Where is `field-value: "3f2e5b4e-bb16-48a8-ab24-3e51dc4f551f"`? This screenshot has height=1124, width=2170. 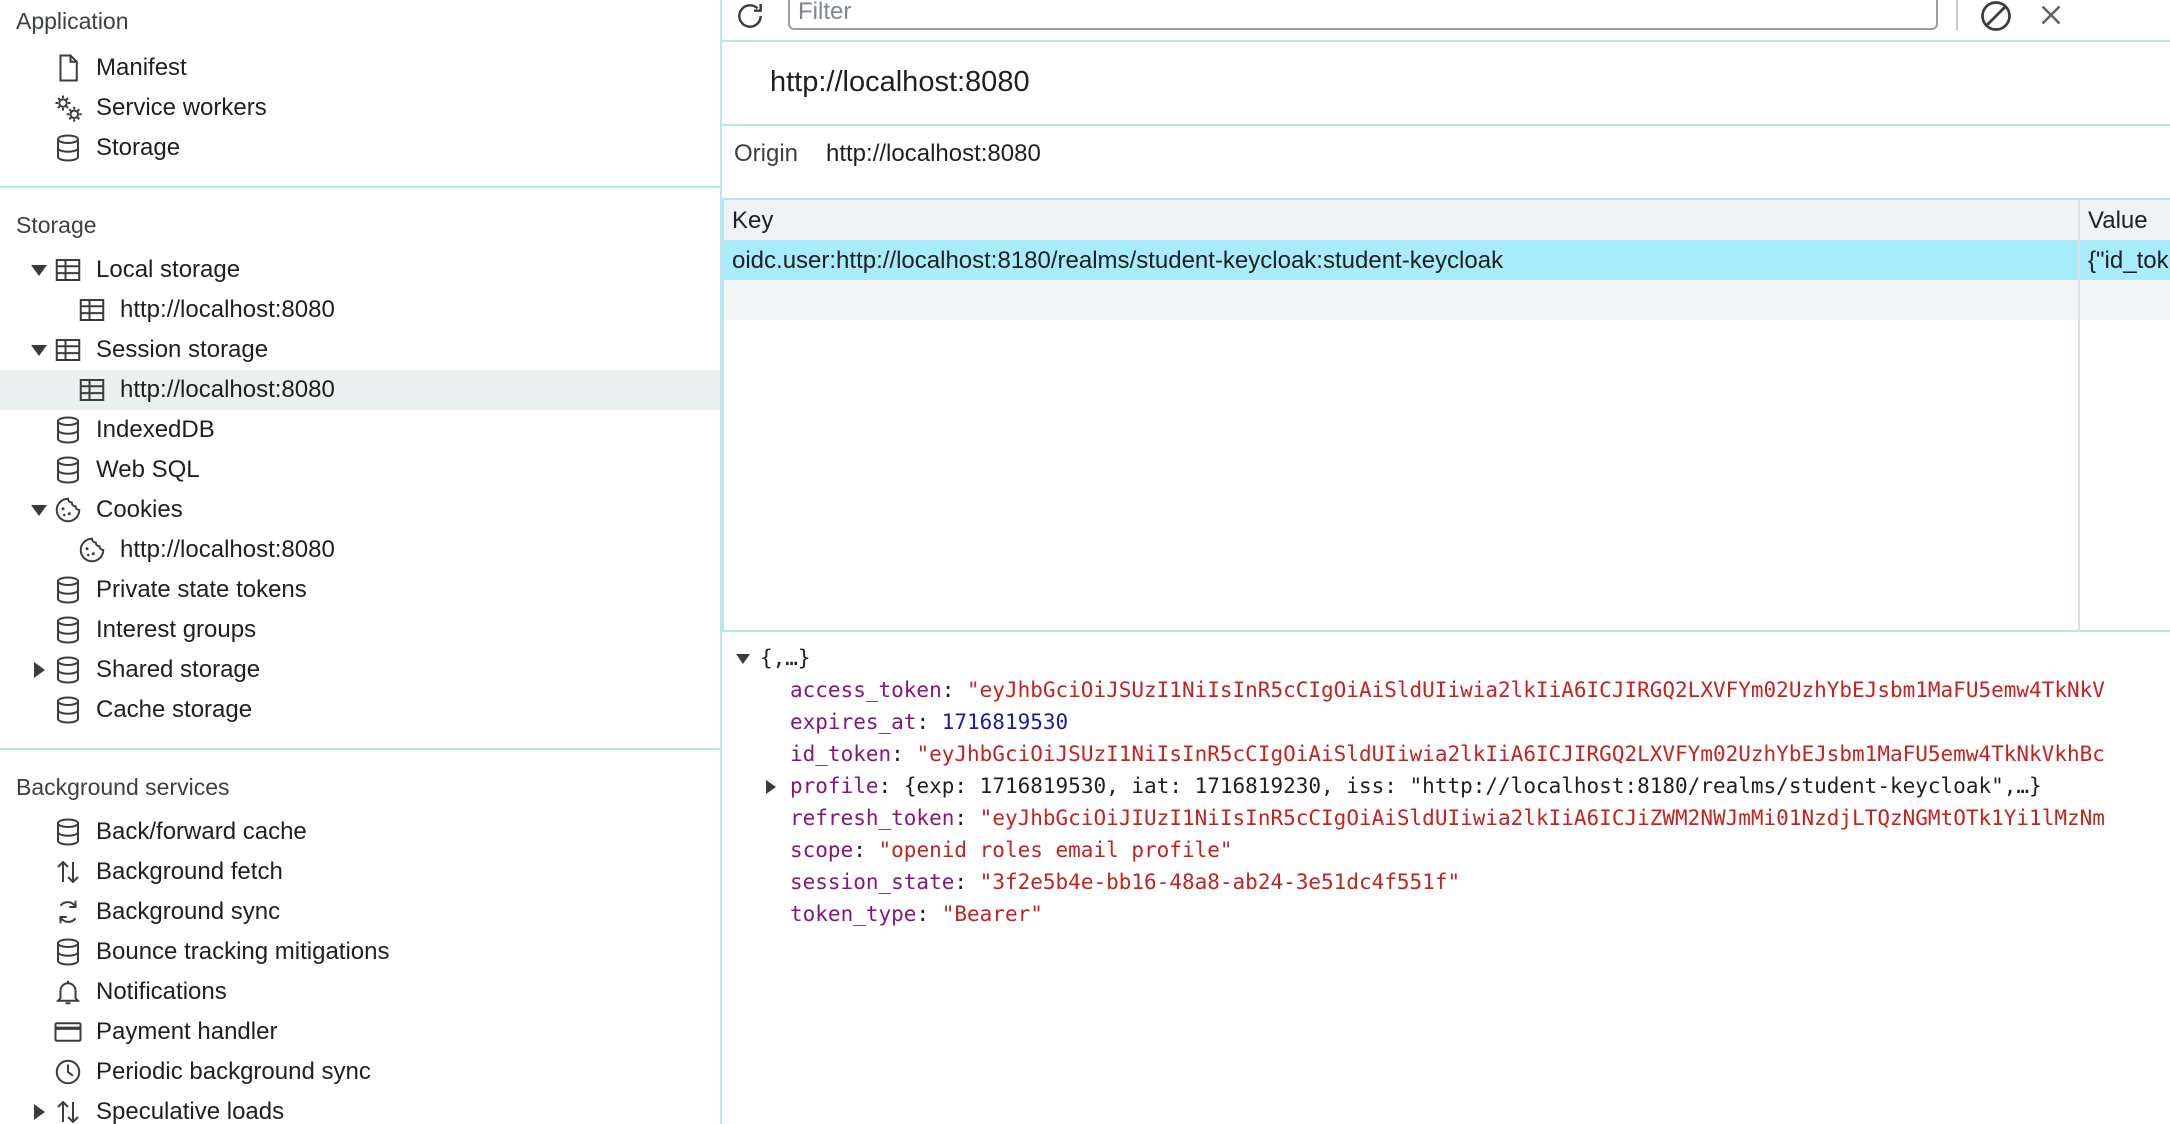 field-value: "3f2e5b4e-bb16-48a8-ab24-3e51dc4f551f" is located at coordinates (1220, 882).